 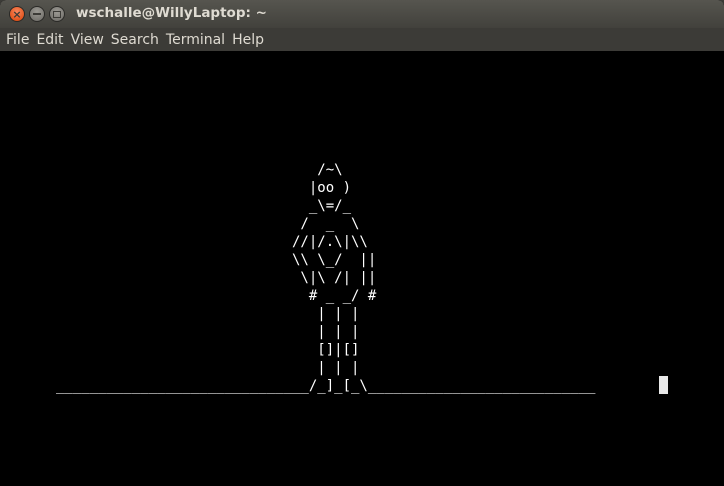 I want to click on minimize-icon, so click(x=37, y=14).